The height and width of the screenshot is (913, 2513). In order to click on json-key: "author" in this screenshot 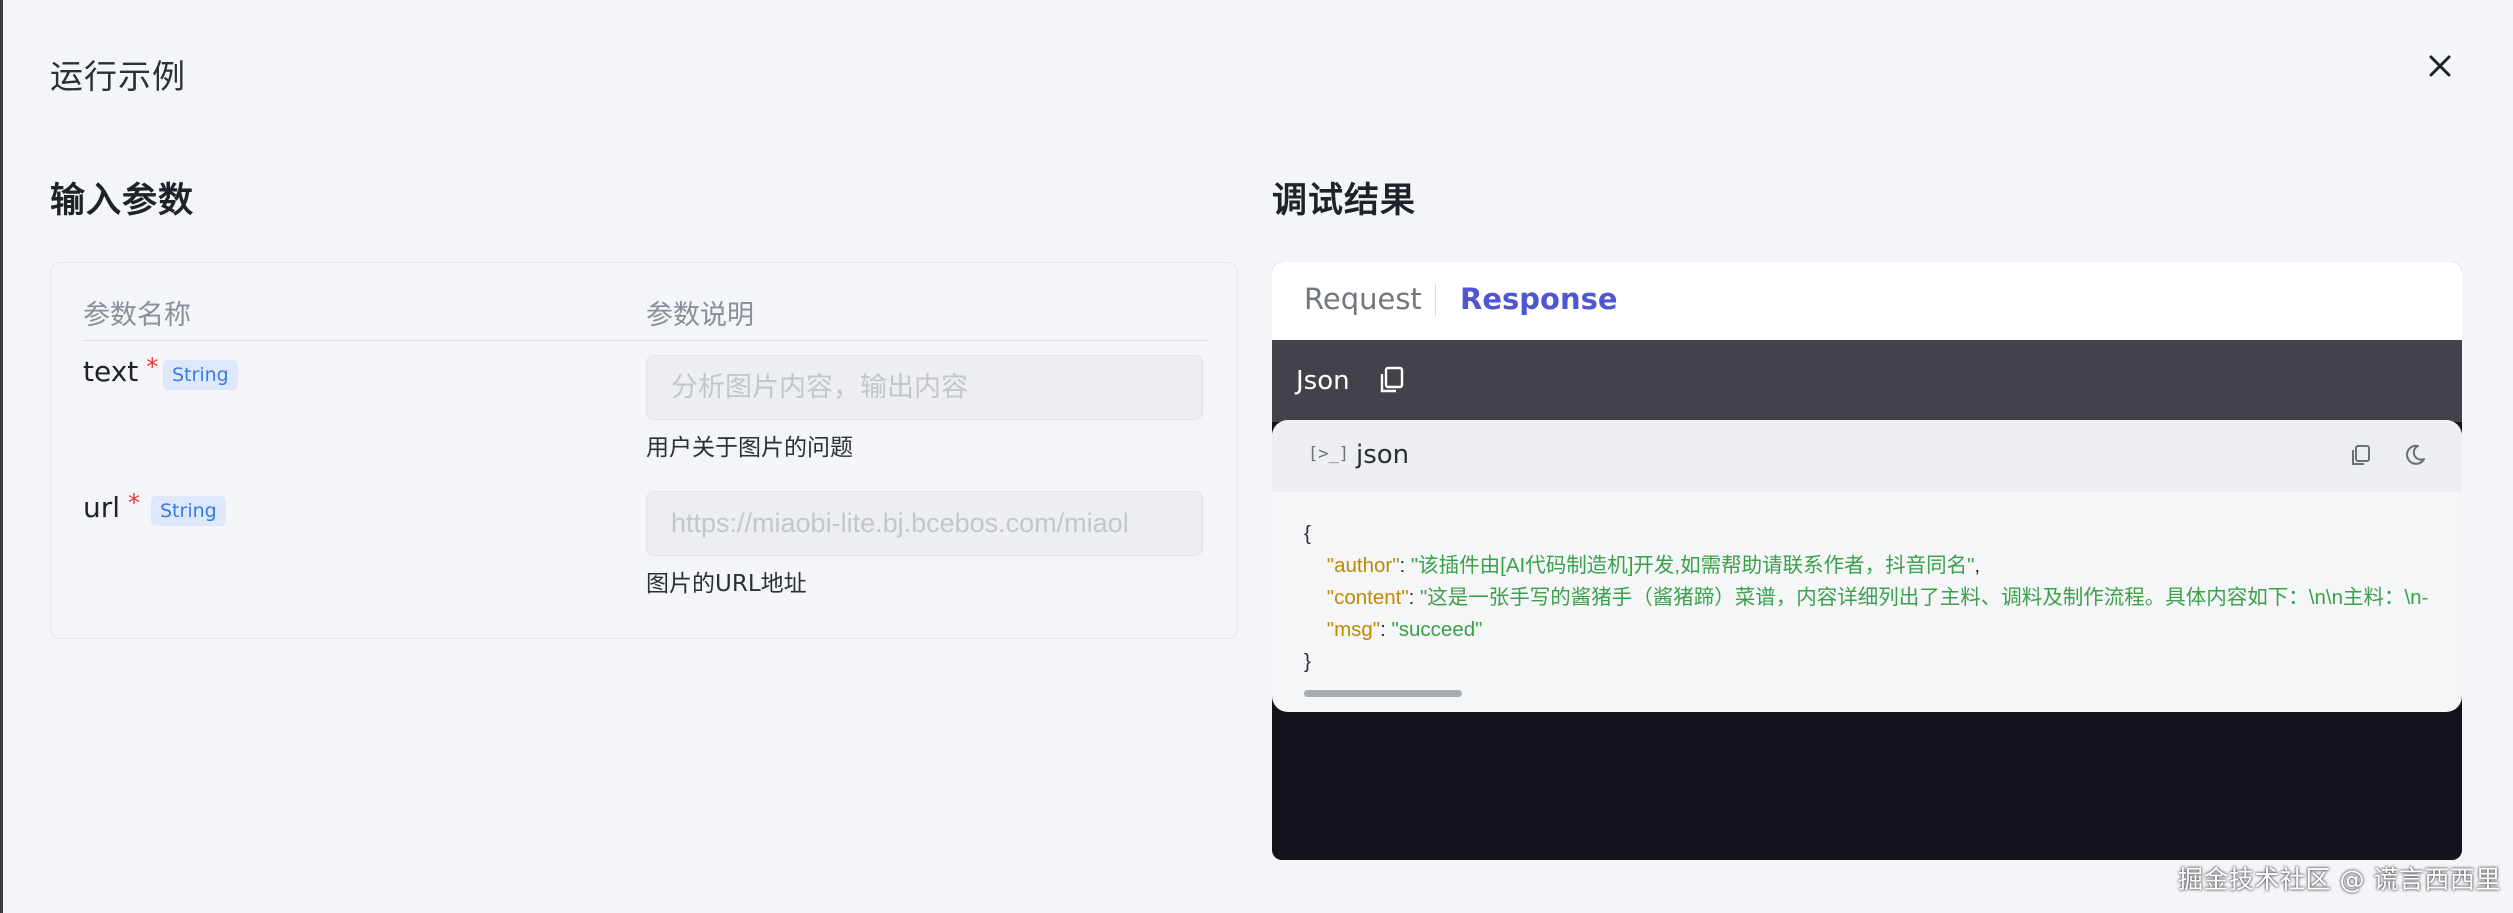, I will do `click(1363, 565)`.